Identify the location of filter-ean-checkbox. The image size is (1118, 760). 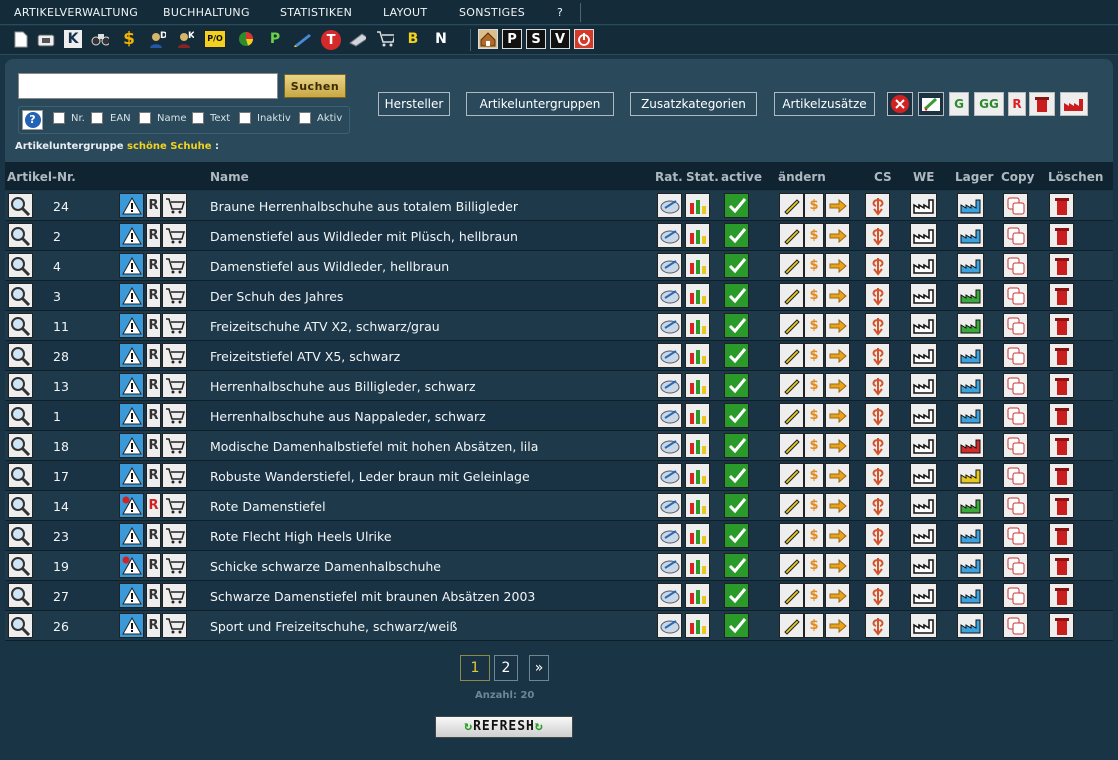
(97, 118).